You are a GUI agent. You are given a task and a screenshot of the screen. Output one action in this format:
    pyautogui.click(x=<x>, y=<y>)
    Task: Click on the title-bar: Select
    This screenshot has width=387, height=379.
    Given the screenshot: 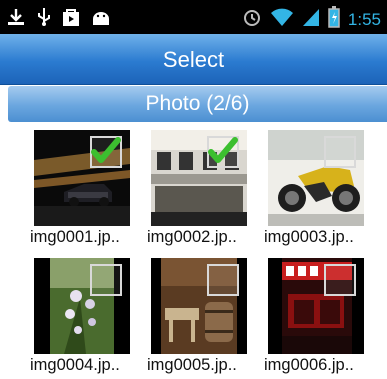 What is the action you would take?
    pyautogui.click(x=193, y=59)
    